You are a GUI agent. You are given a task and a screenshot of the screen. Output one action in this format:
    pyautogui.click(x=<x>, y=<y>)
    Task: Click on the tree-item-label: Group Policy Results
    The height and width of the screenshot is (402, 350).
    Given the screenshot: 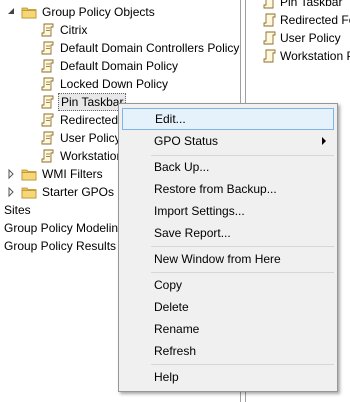 What is the action you would take?
    pyautogui.click(x=60, y=246)
    